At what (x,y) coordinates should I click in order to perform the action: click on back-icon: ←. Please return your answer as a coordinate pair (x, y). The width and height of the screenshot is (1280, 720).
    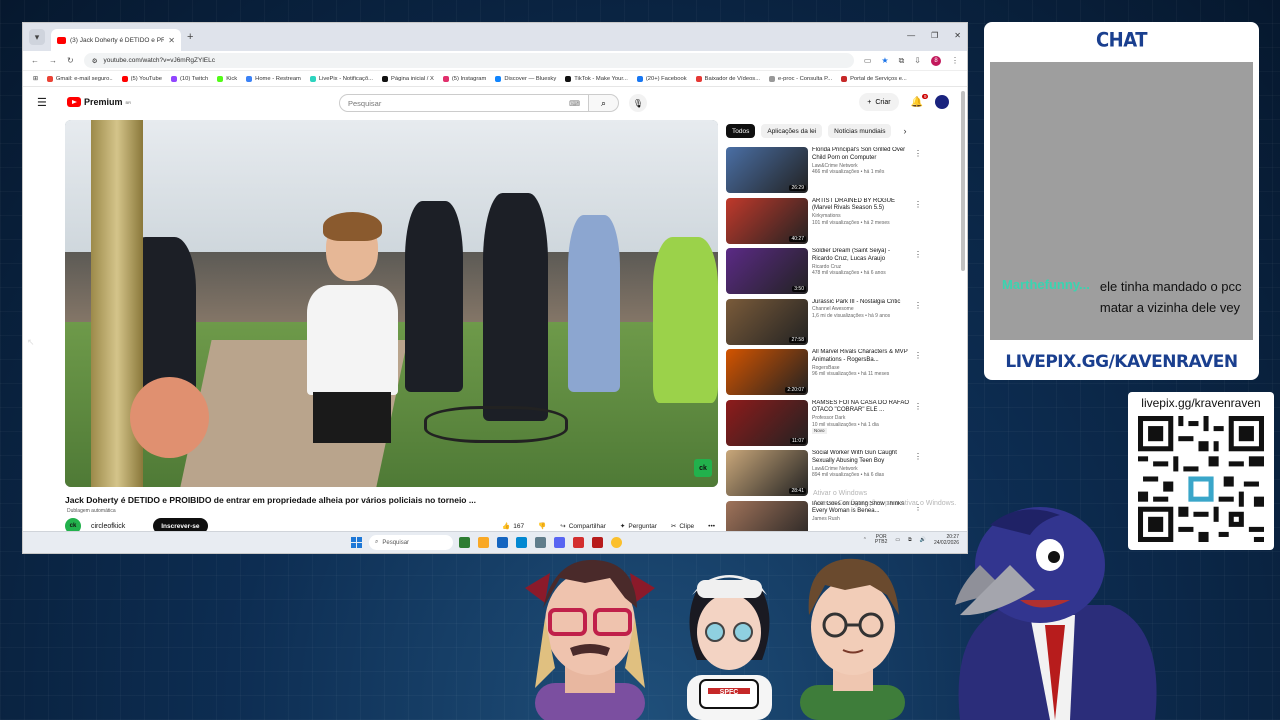
    Looking at the image, I should click on (35, 60).